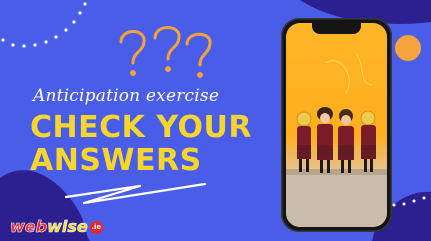 The image size is (431, 241). I want to click on webwise-logo: webwise .ie, so click(56, 226).